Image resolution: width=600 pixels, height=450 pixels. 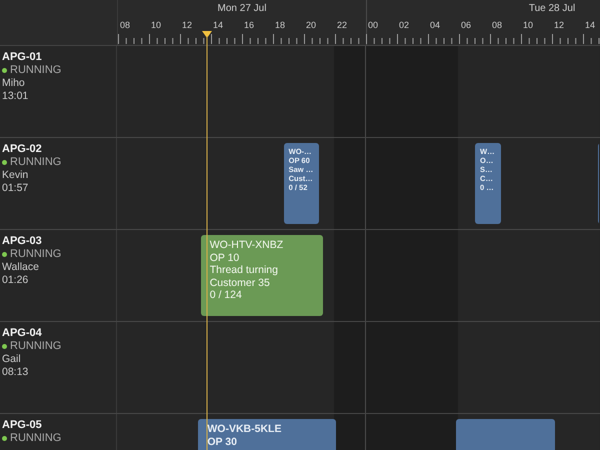 I want to click on operator-name: Gail, so click(x=11, y=359).